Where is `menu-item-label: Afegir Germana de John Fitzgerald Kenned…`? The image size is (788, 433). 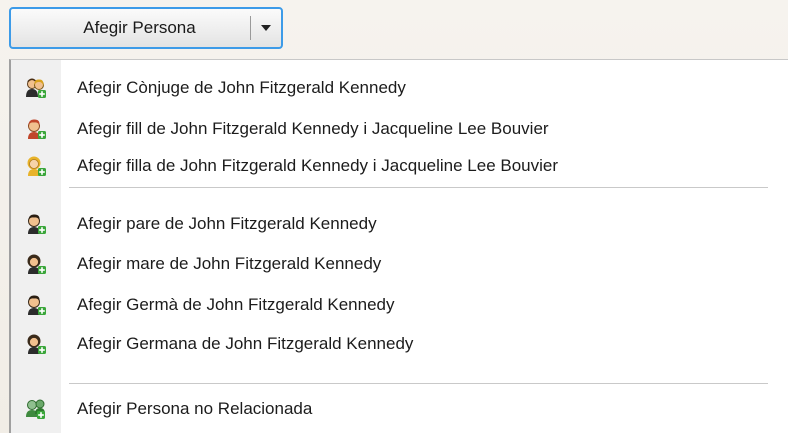
menu-item-label: Afegir Germana de John Fitzgerald Kenned… is located at coordinates (245, 343).